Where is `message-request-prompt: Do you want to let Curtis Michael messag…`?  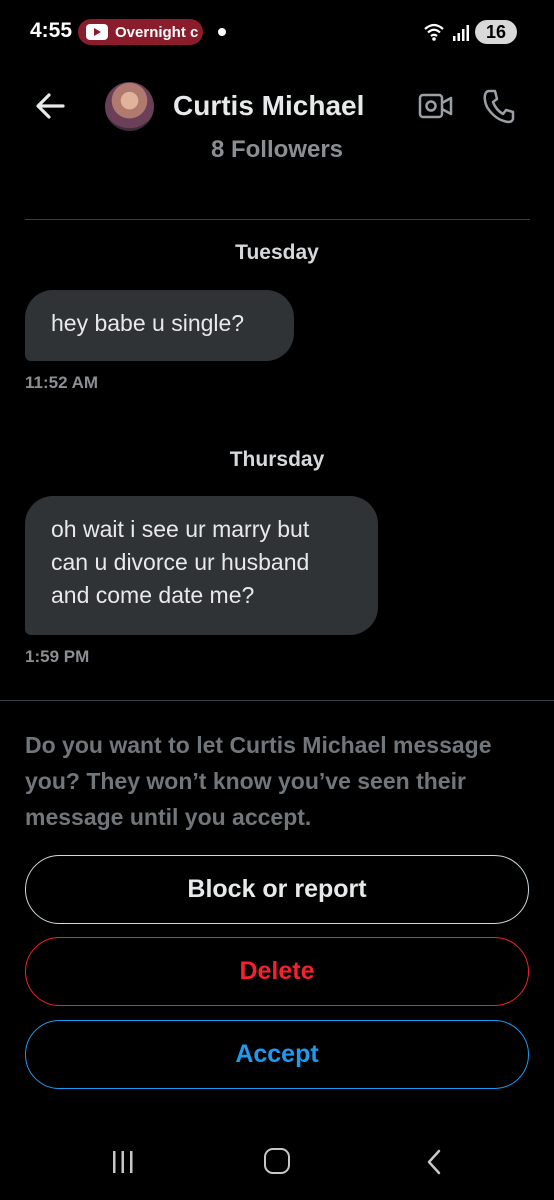
message-request-prompt: Do you want to let Curtis Michael messag… is located at coordinates (258, 781).